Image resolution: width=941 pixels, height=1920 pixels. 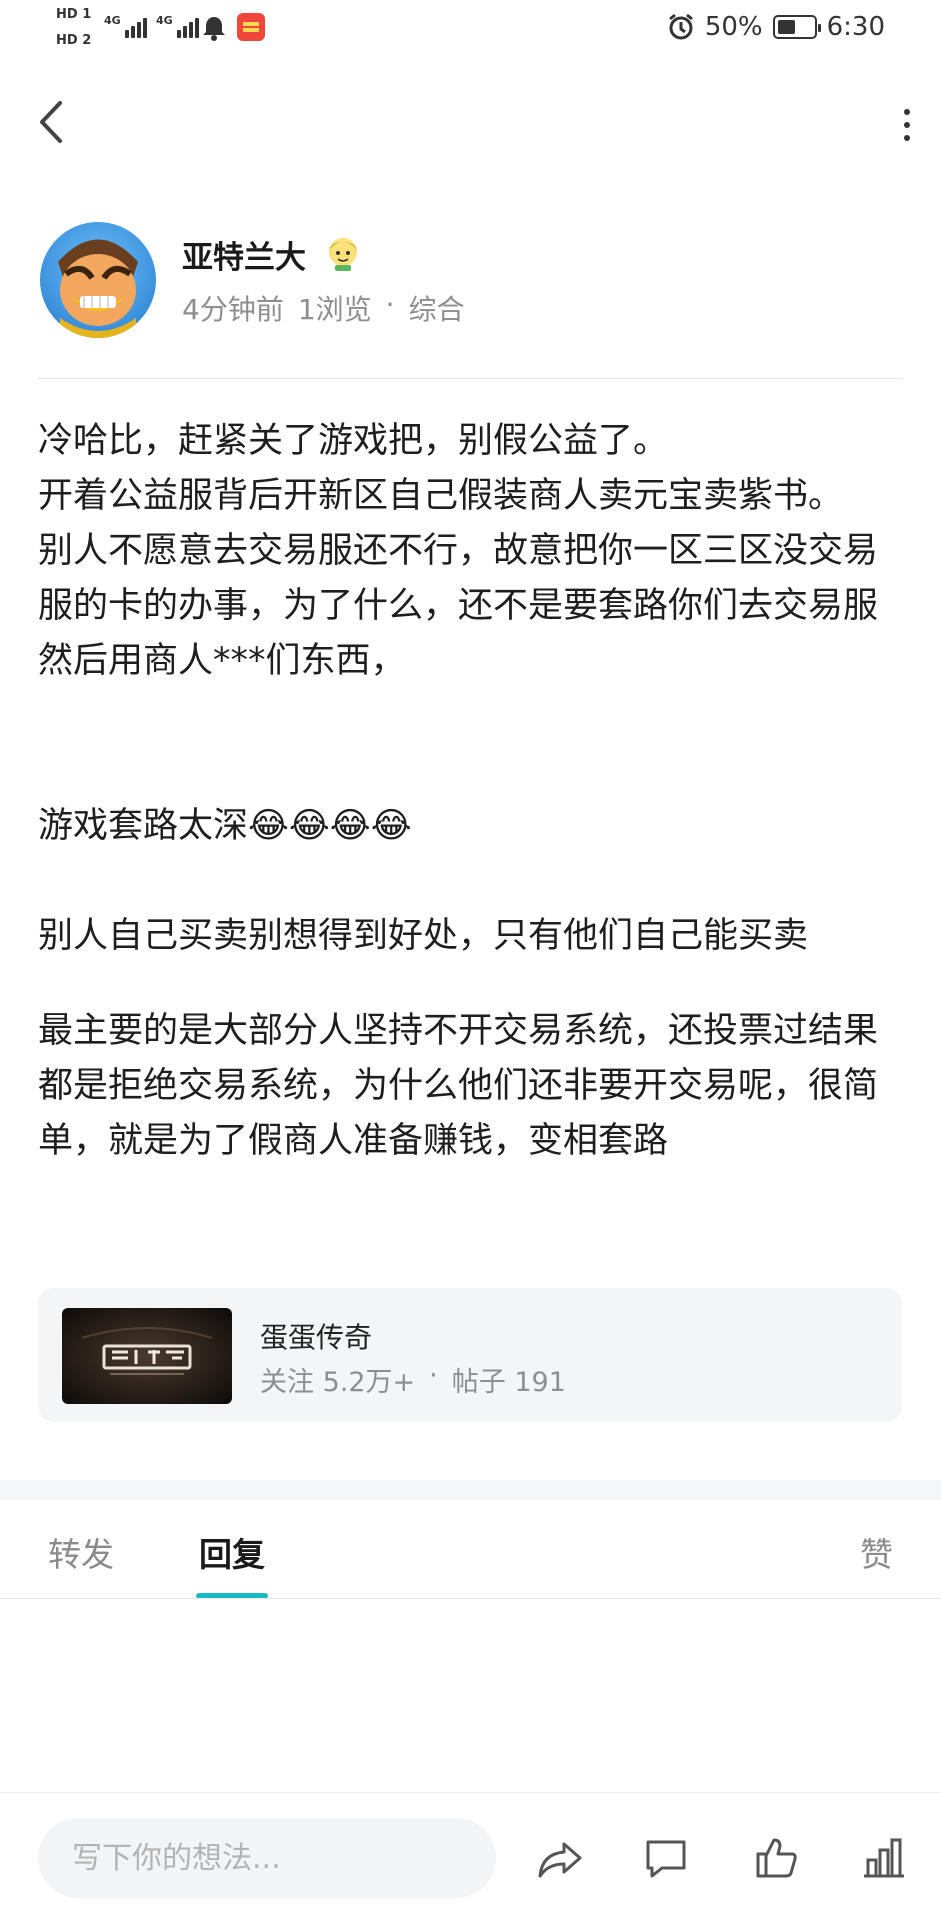 What do you see at coordinates (437, 308) in the screenshot?
I see `post-category: 综合` at bounding box center [437, 308].